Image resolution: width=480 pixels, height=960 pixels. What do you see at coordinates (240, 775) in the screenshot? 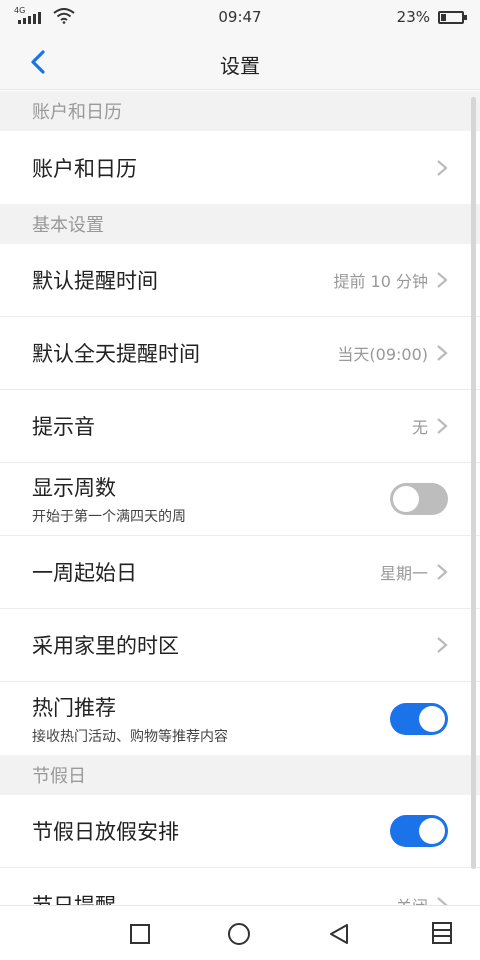
I see `section-header-holidays: 节假日` at bounding box center [240, 775].